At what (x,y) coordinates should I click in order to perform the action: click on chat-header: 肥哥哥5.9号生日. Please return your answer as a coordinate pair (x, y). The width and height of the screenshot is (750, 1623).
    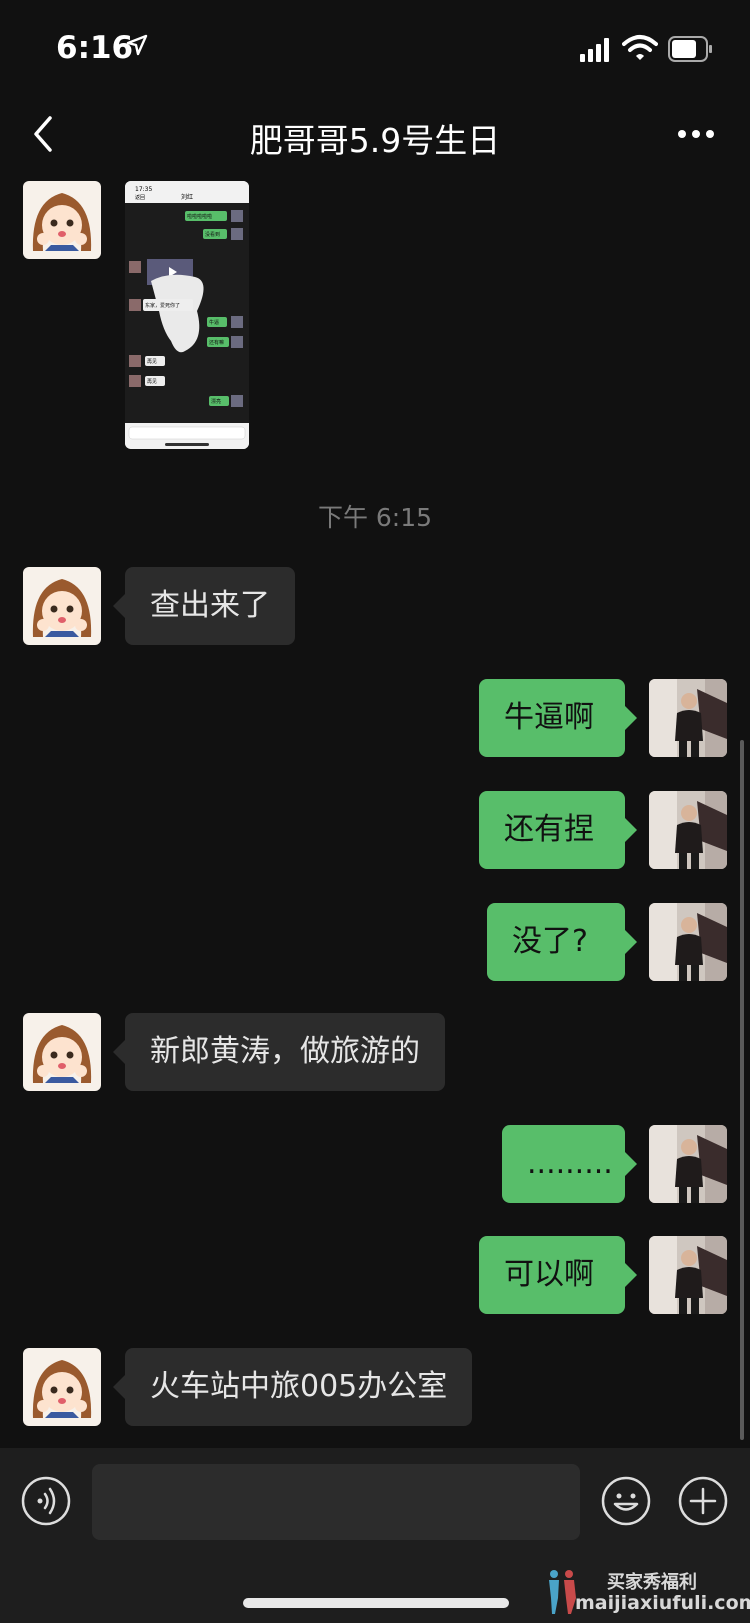
    Looking at the image, I should click on (375, 136).